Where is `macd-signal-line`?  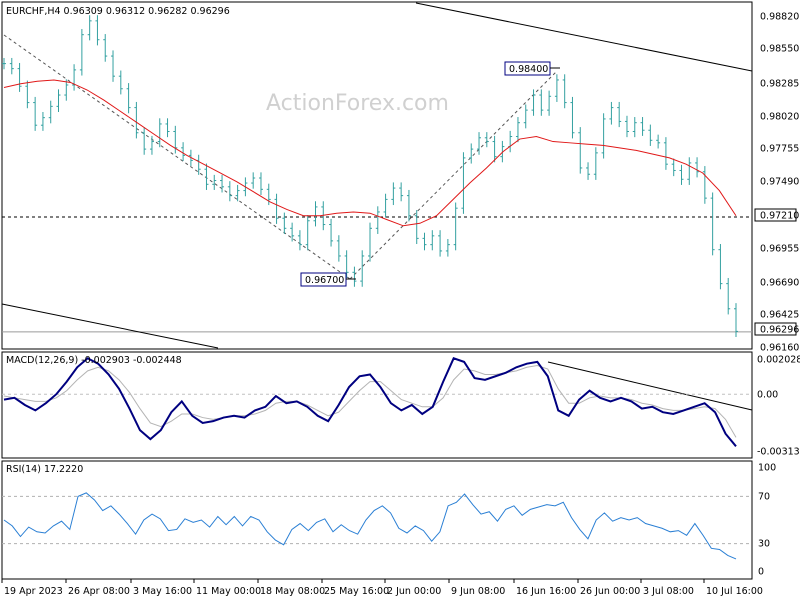
macd-signal-line is located at coordinates (370, 401).